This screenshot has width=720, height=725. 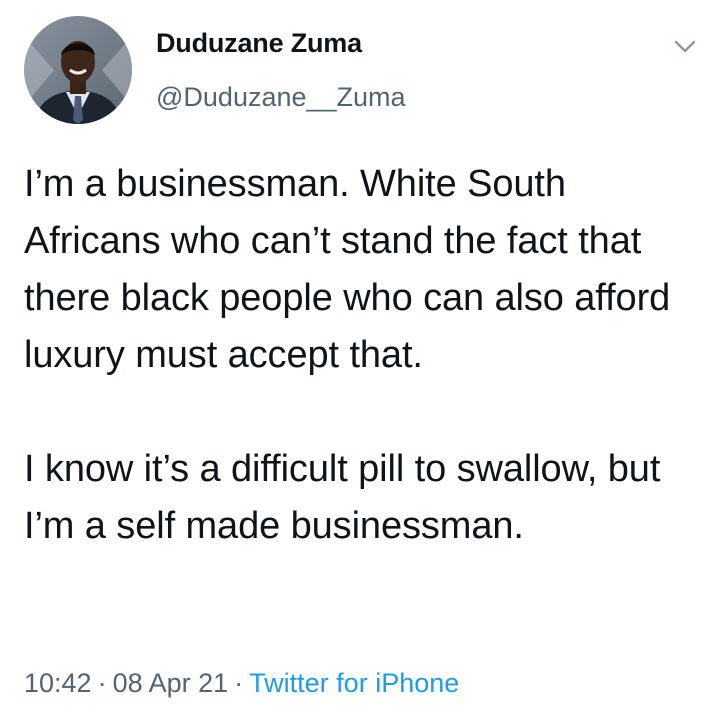 What do you see at coordinates (259, 43) in the screenshot?
I see `author-display-name: Duduzane Zuma` at bounding box center [259, 43].